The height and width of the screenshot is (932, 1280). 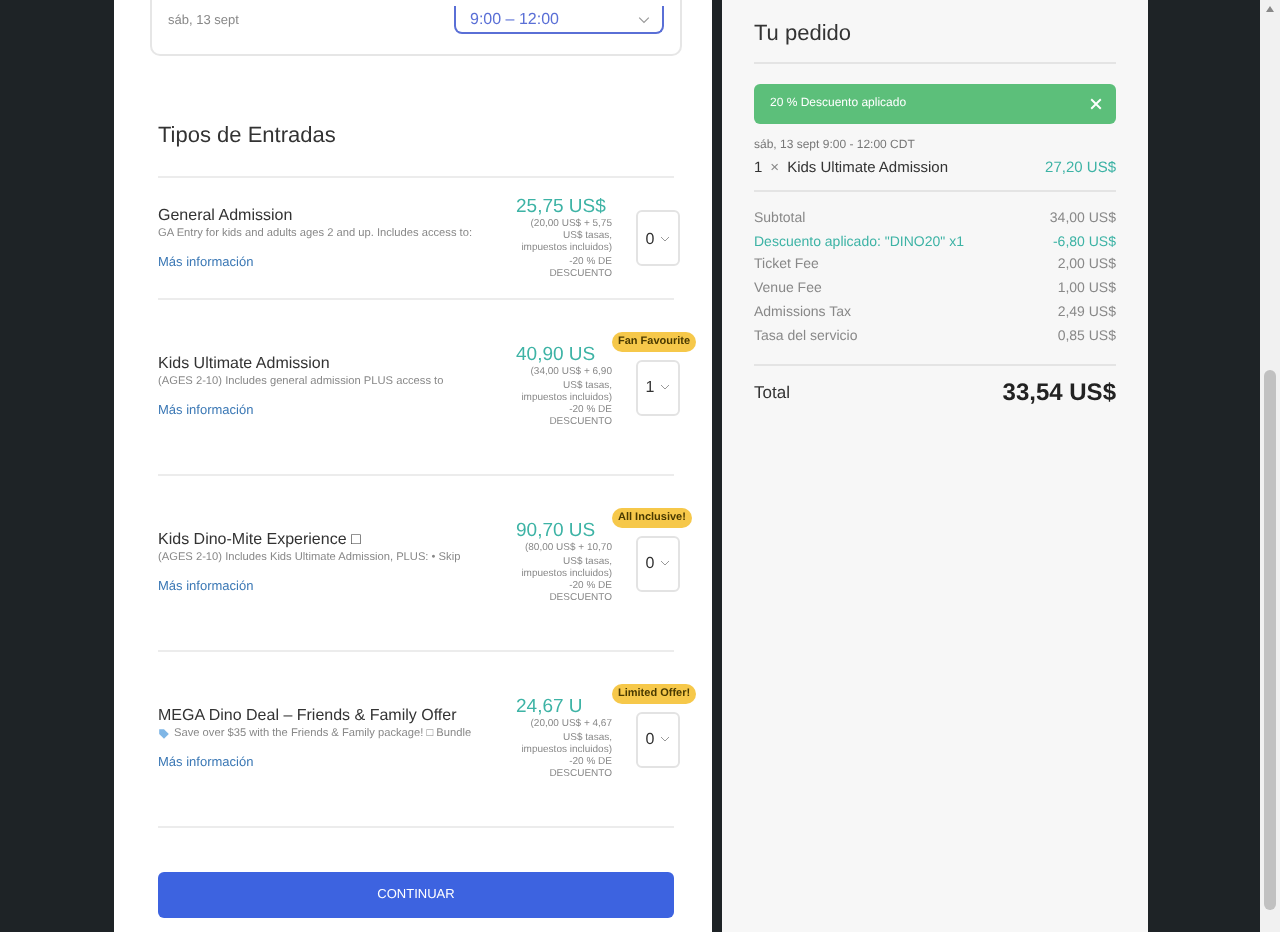 What do you see at coordinates (772, 392) in the screenshot?
I see `total-label: Total` at bounding box center [772, 392].